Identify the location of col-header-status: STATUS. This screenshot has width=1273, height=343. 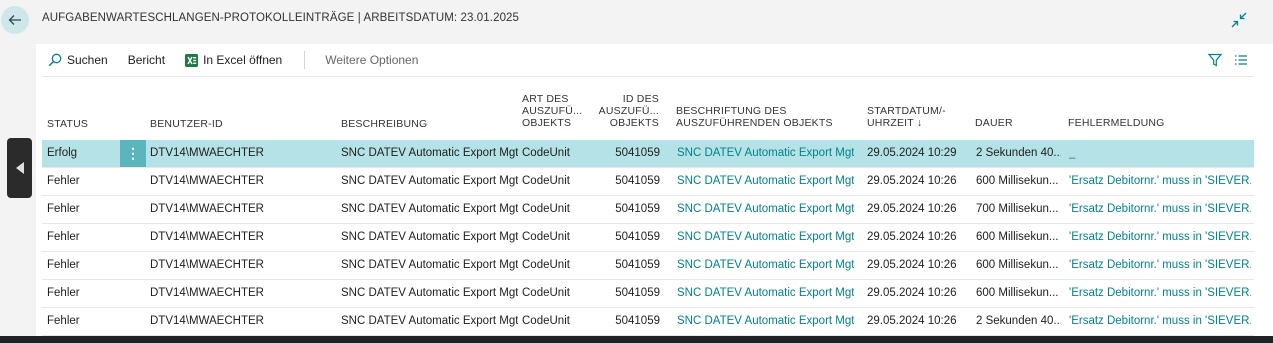
(67, 124).